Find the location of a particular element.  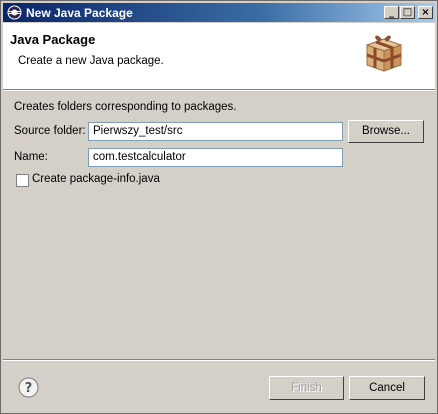

title-bar: New Java Package _ □ × is located at coordinates (219, 12).